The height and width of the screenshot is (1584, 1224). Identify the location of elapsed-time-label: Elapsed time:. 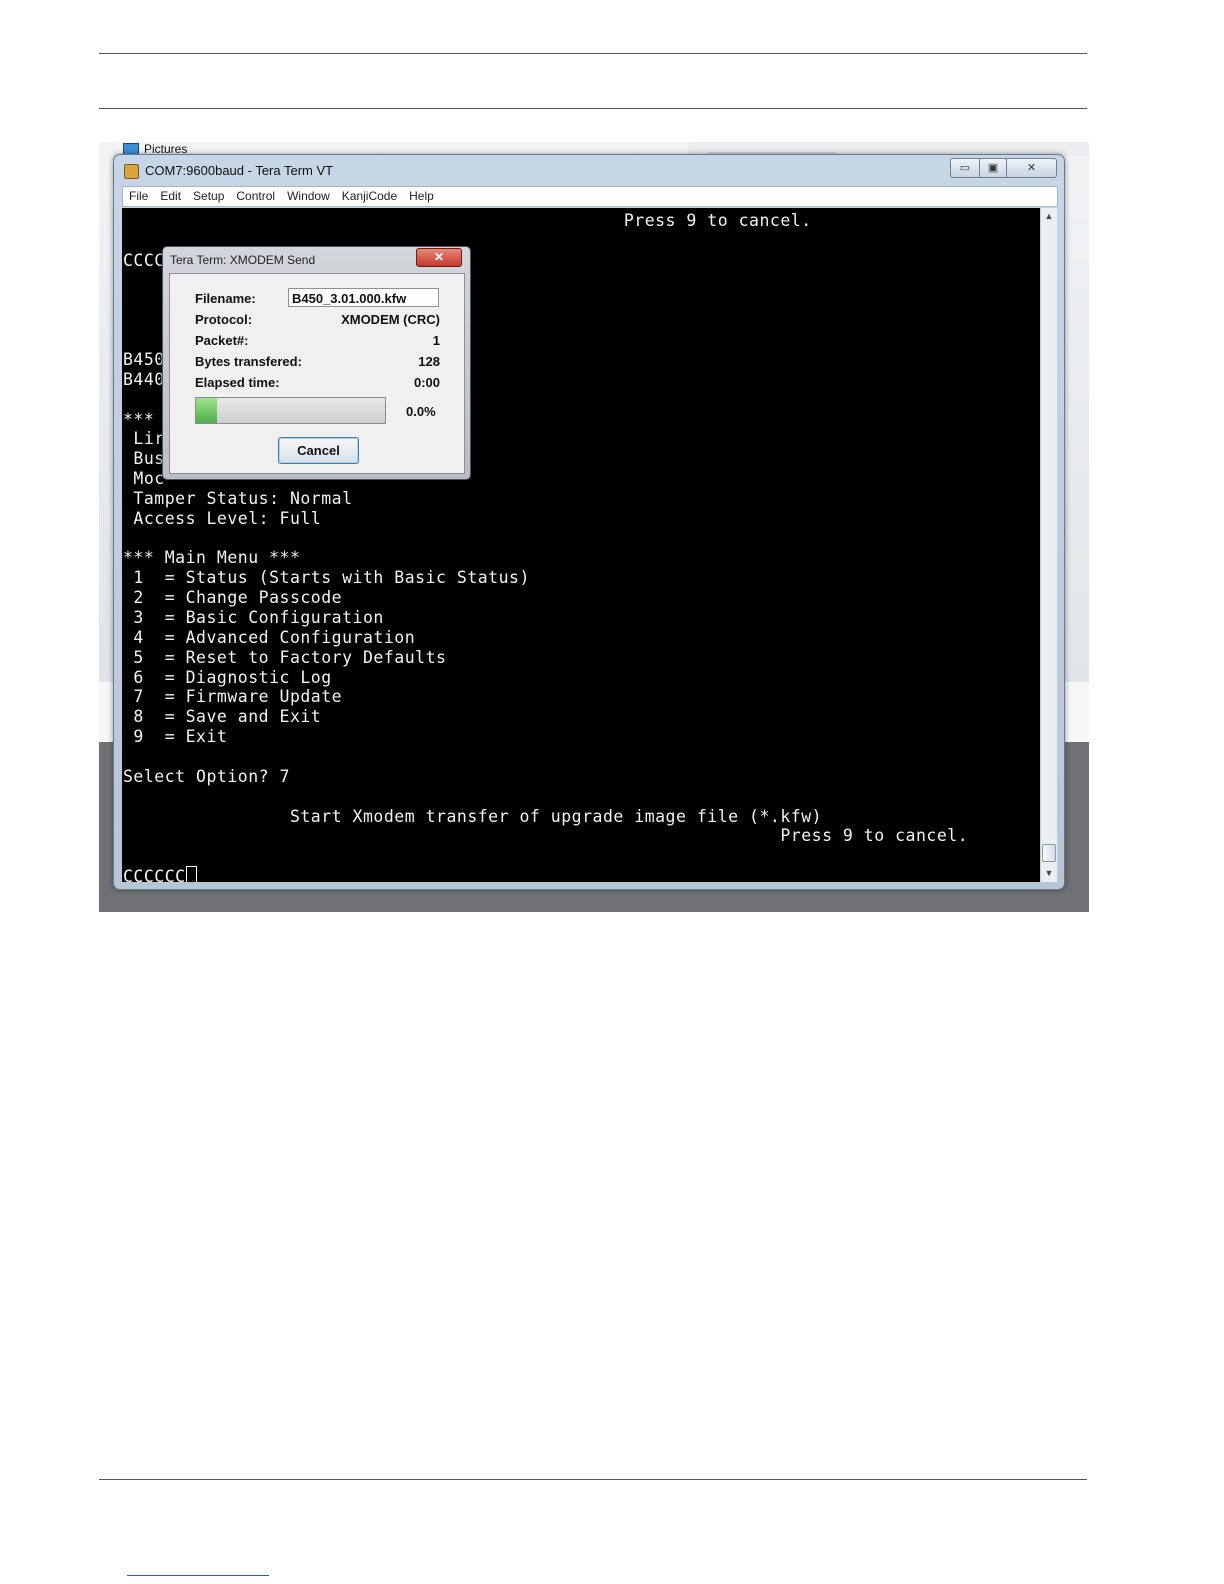
(237, 382).